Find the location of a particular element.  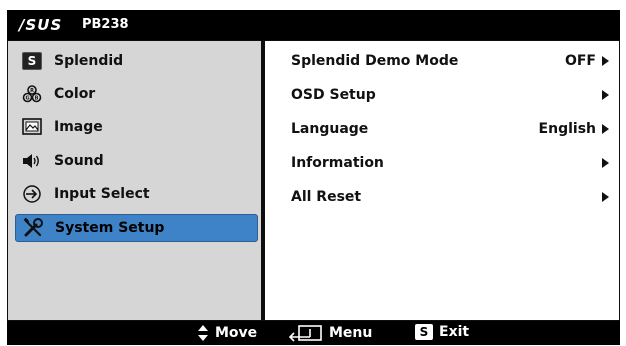

s-key-icon: S is located at coordinates (424, 332).